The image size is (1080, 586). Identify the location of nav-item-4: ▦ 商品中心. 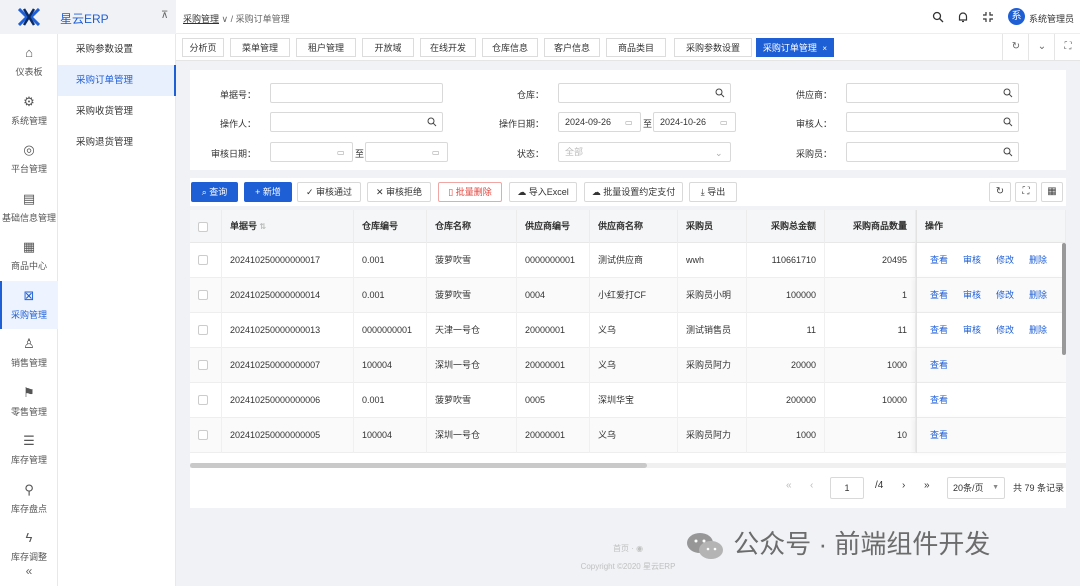
(29, 256).